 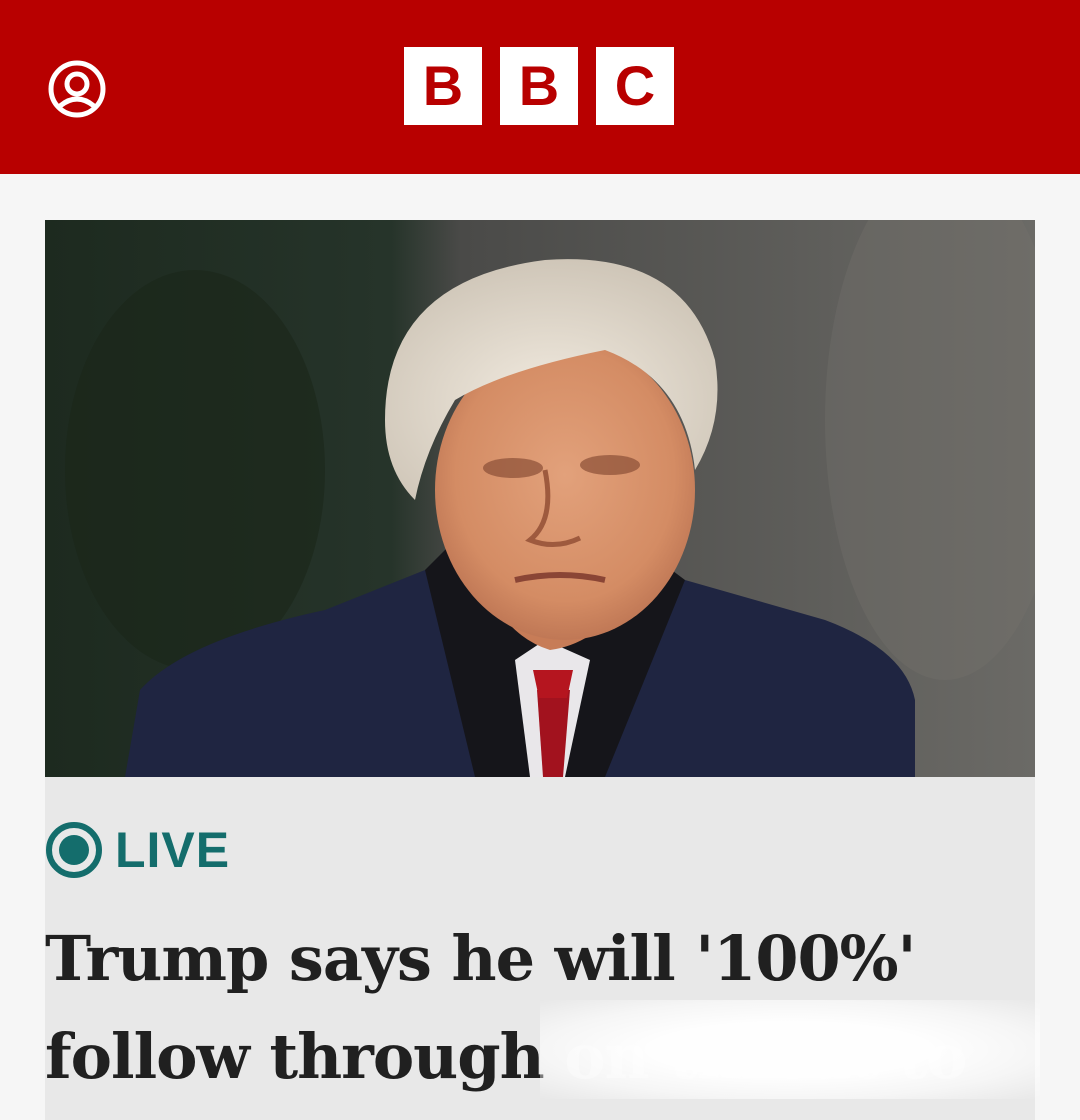 I want to click on account-icon, so click(x=77, y=89).